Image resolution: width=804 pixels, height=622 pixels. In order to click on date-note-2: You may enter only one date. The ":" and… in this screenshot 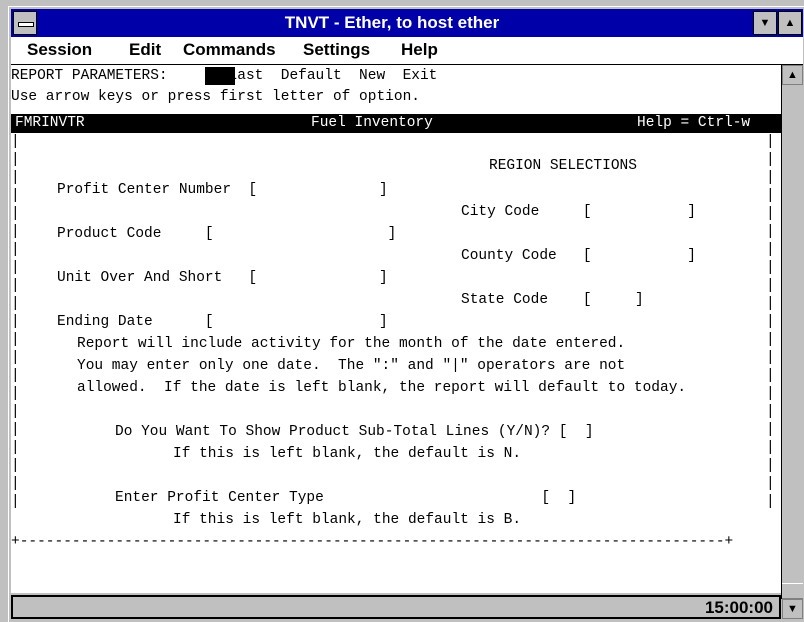, I will do `click(351, 366)`.